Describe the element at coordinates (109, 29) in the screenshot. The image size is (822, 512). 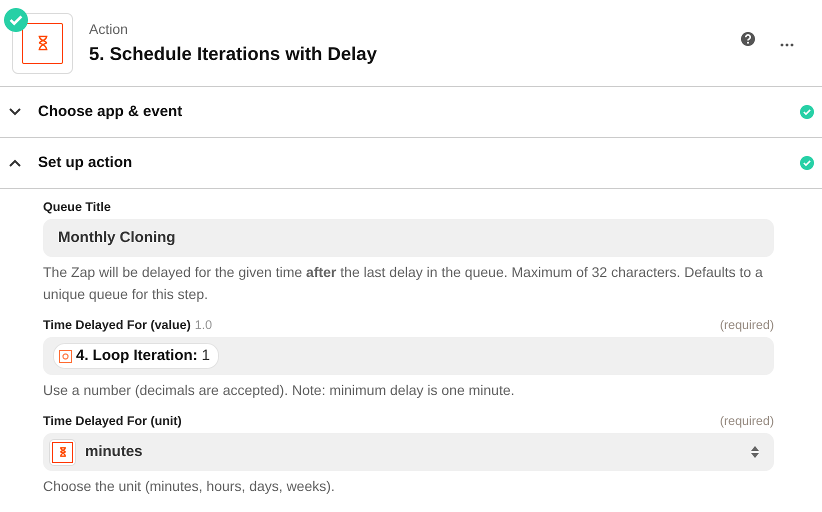
I see `step-type-label: Action` at that location.